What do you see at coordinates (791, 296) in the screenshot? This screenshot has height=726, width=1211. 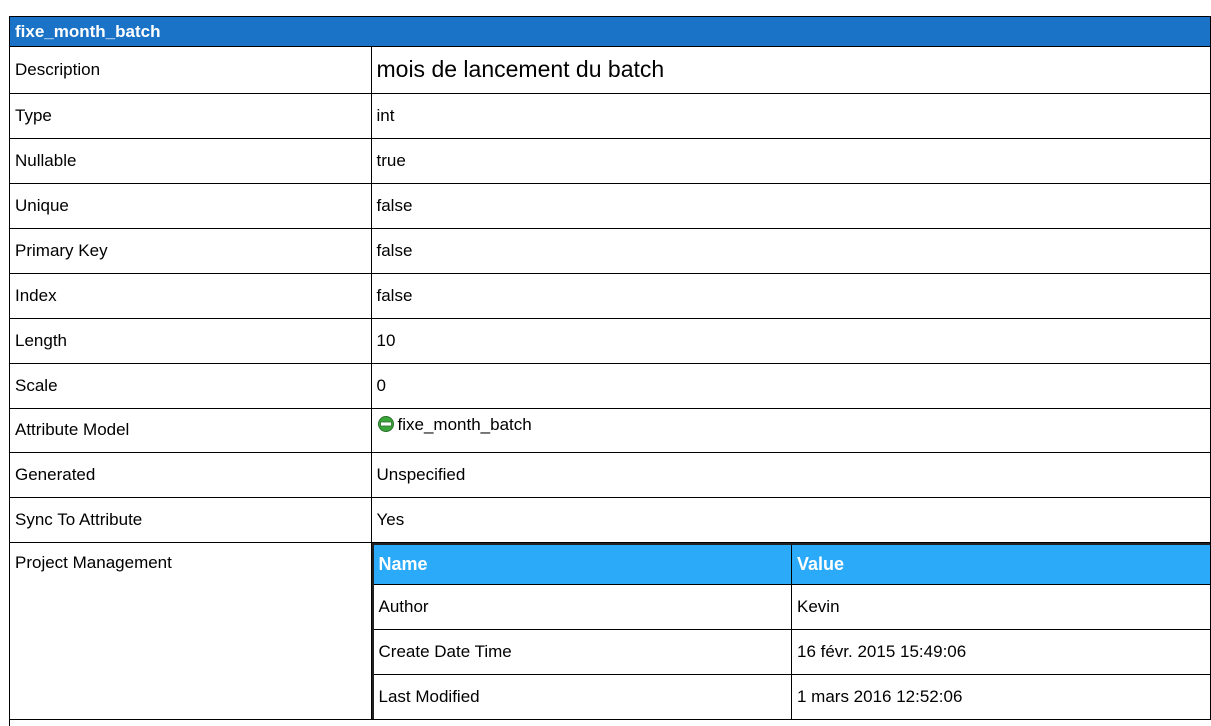 I see `row-value-index: false` at bounding box center [791, 296].